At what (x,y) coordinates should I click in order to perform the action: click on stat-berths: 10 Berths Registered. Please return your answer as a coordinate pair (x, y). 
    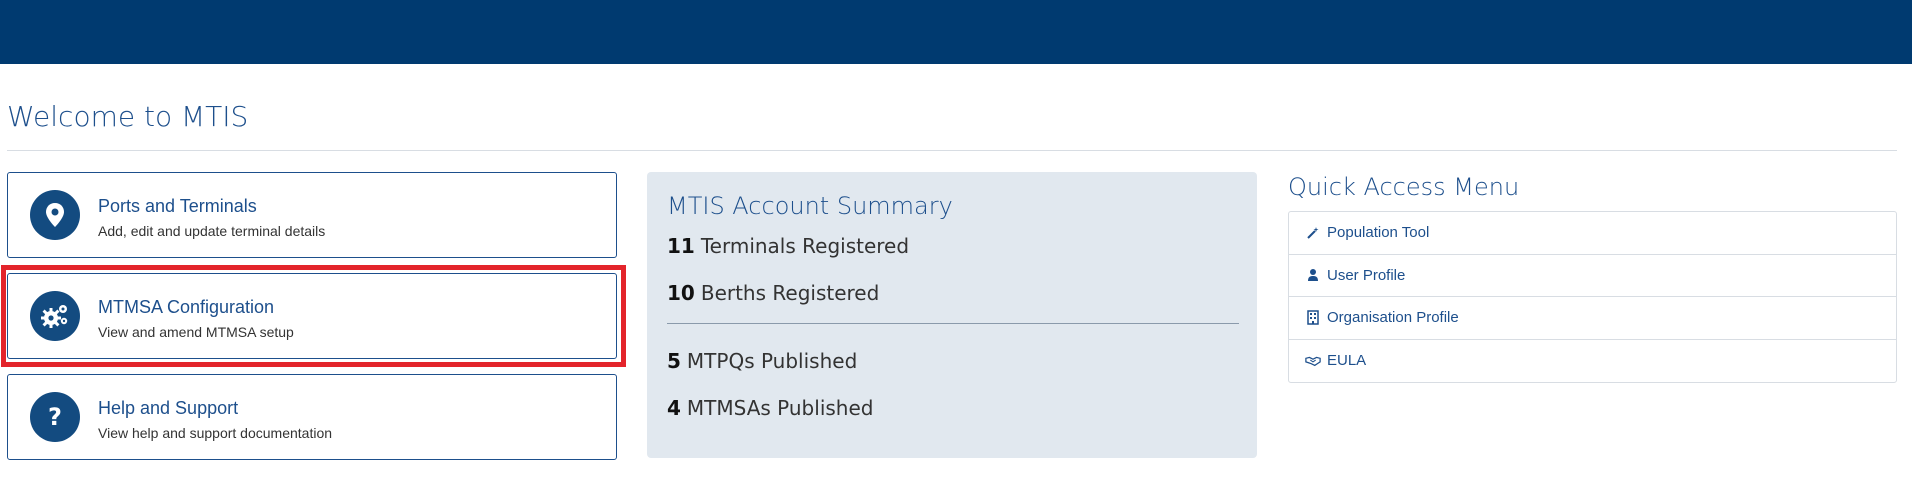
    Looking at the image, I should click on (773, 293).